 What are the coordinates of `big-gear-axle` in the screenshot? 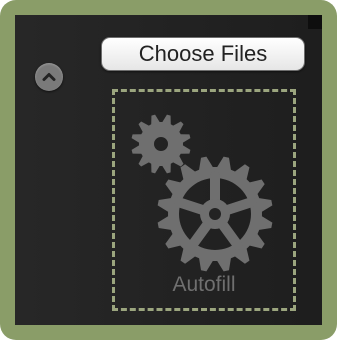 It's located at (215, 214).